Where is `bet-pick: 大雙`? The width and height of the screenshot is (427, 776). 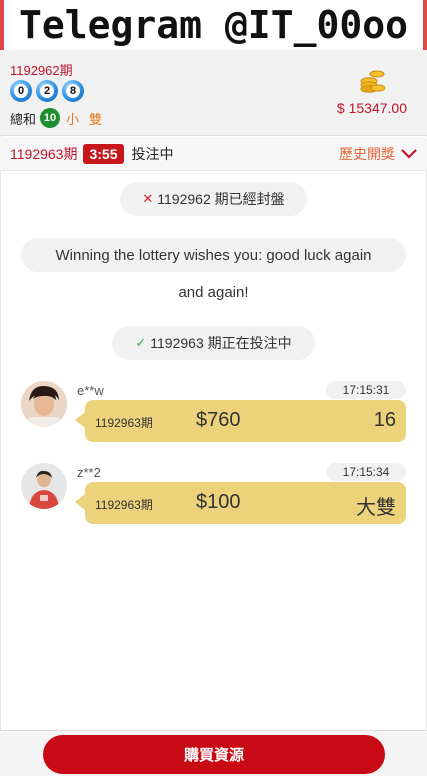
bet-pick: 大雙 is located at coordinates (376, 508).